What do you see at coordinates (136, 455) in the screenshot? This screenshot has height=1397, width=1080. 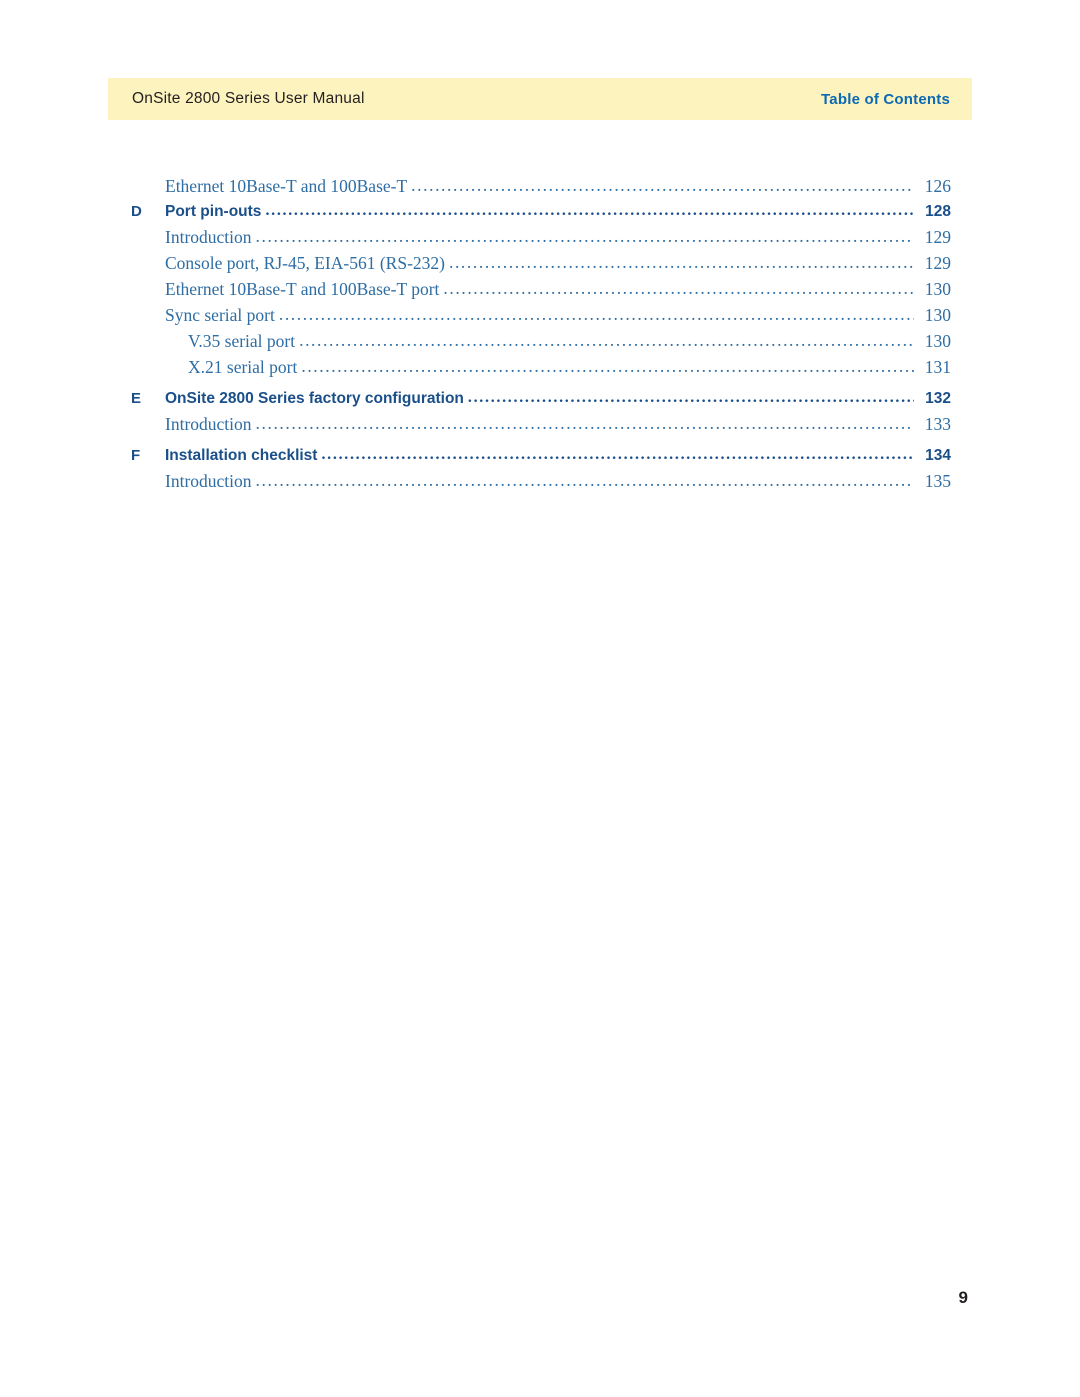 I see `toc-entry-letter: F` at bounding box center [136, 455].